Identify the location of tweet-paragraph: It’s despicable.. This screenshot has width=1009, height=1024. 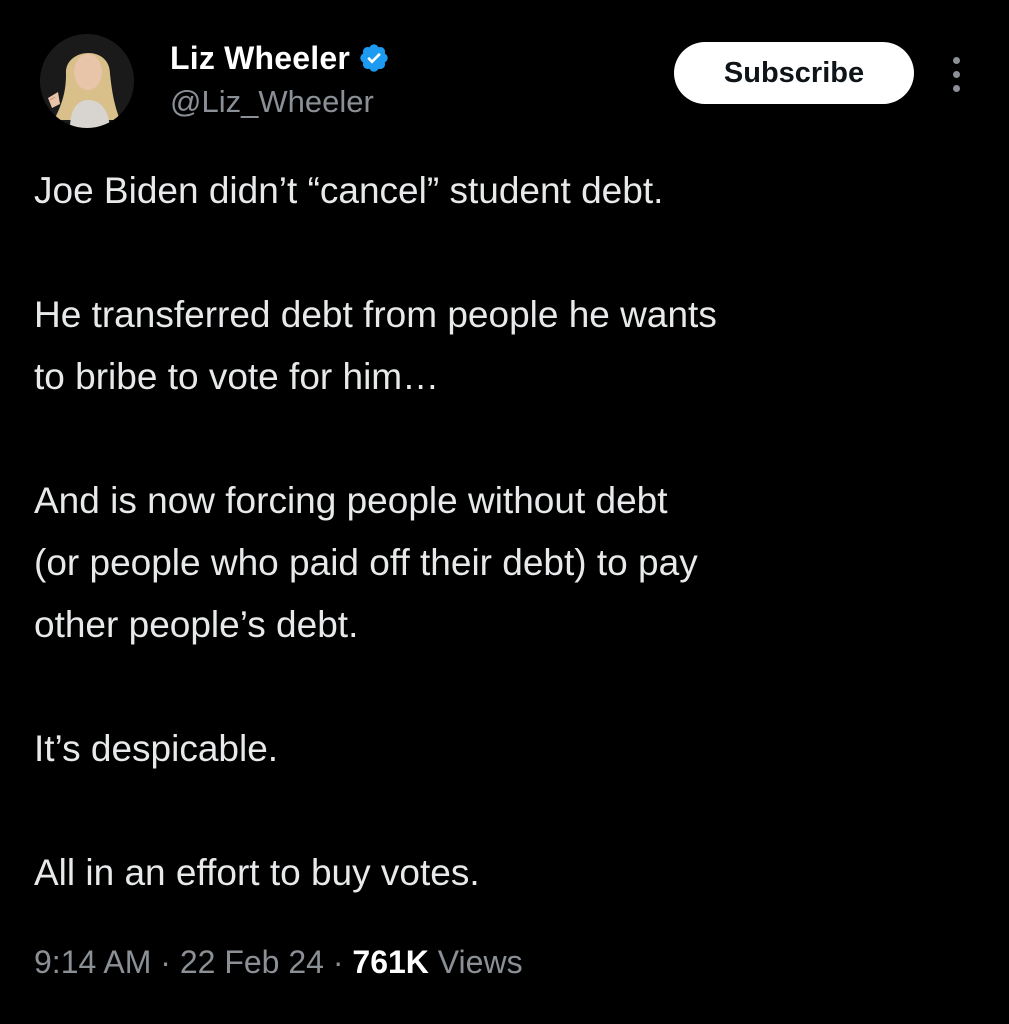
(156, 748).